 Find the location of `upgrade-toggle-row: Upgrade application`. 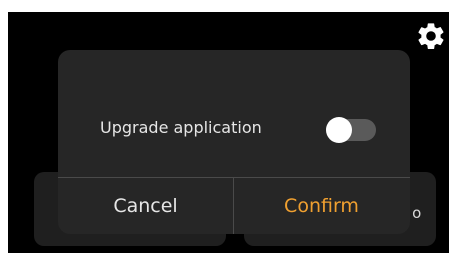

upgrade-toggle-row: Upgrade application is located at coordinates (234, 128).